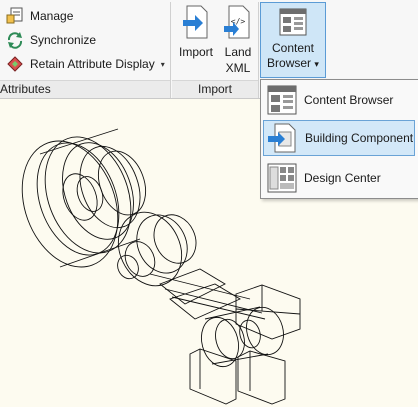 The image size is (418, 407). I want to click on synchronize-label: Synchronize, so click(63, 40).